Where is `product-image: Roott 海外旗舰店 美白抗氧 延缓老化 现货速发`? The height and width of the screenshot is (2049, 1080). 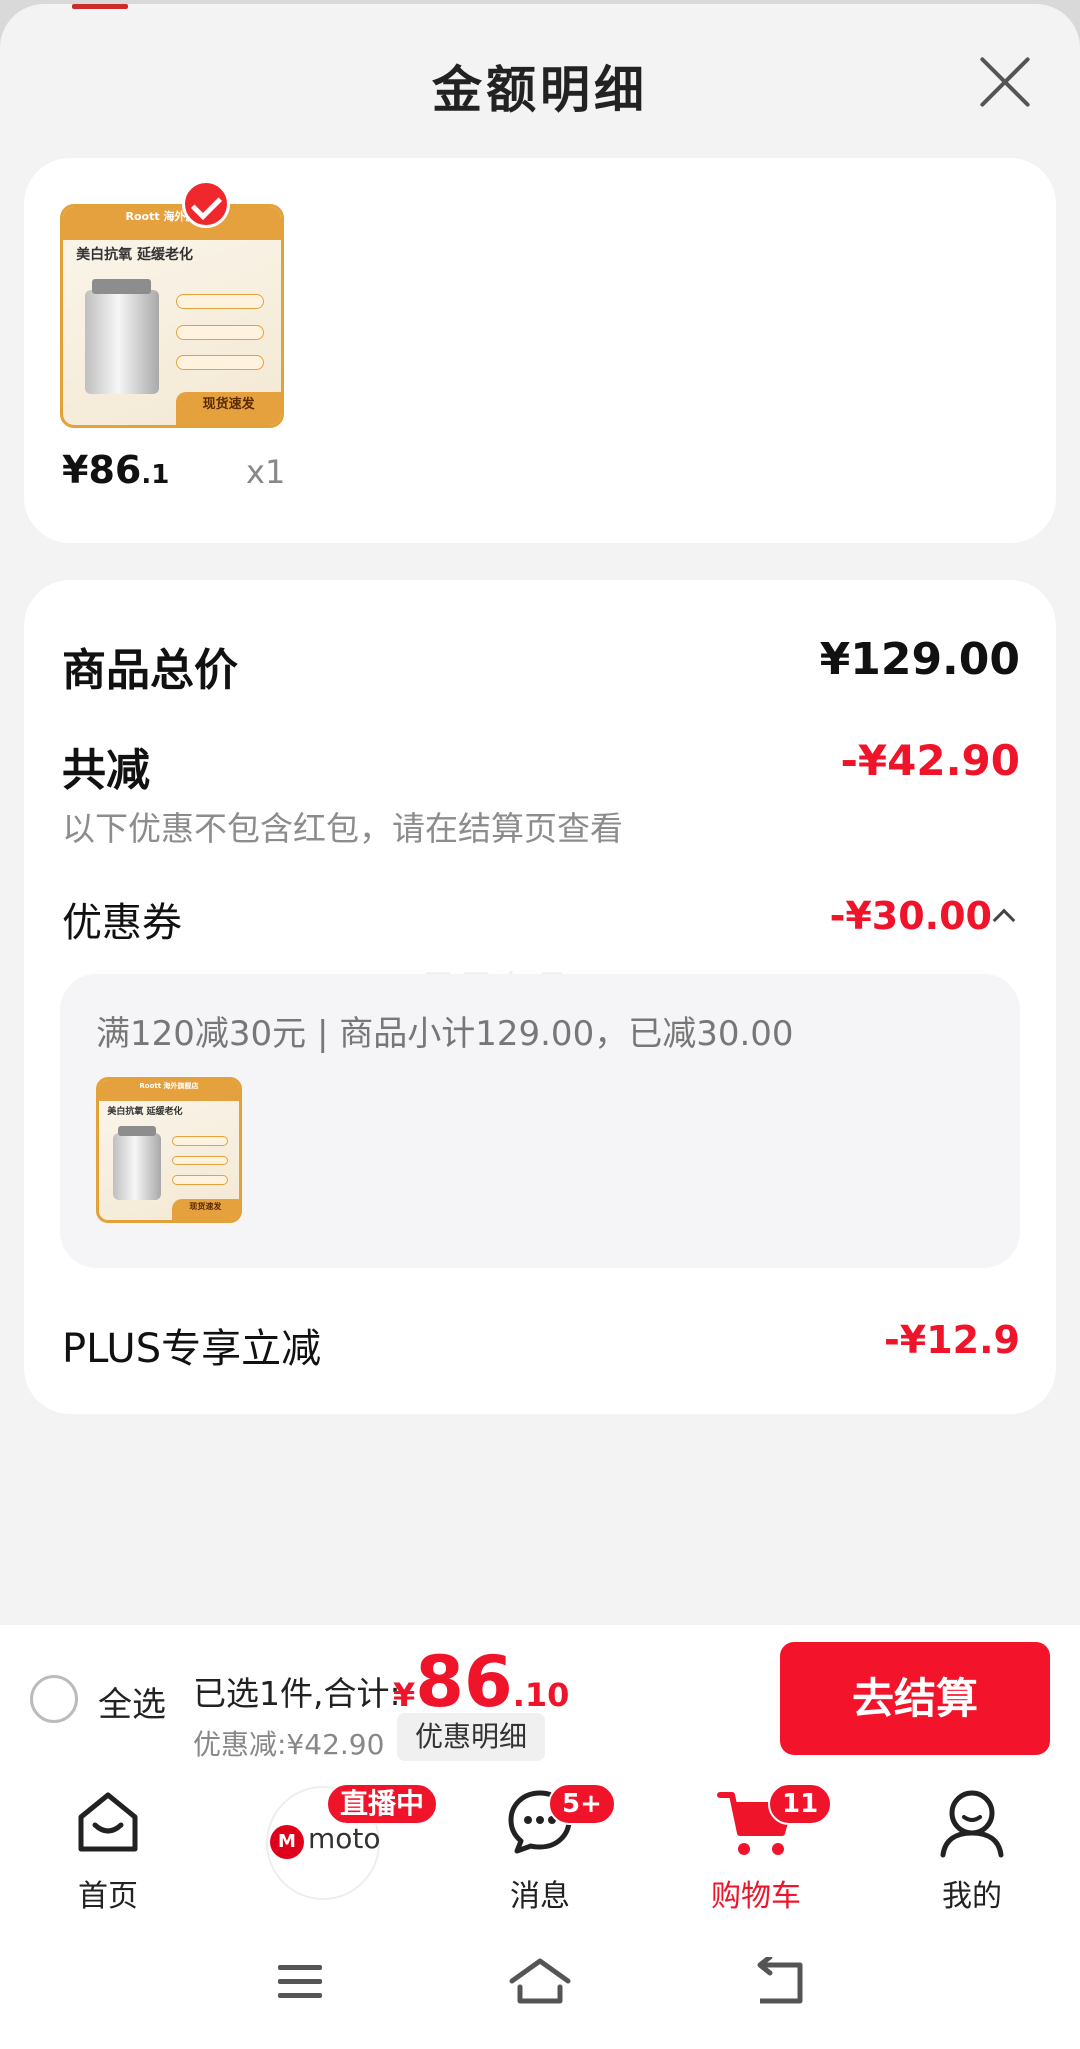
product-image: Roott 海外旗舰店 美白抗氧 延缓老化 现货速发 is located at coordinates (172, 316).